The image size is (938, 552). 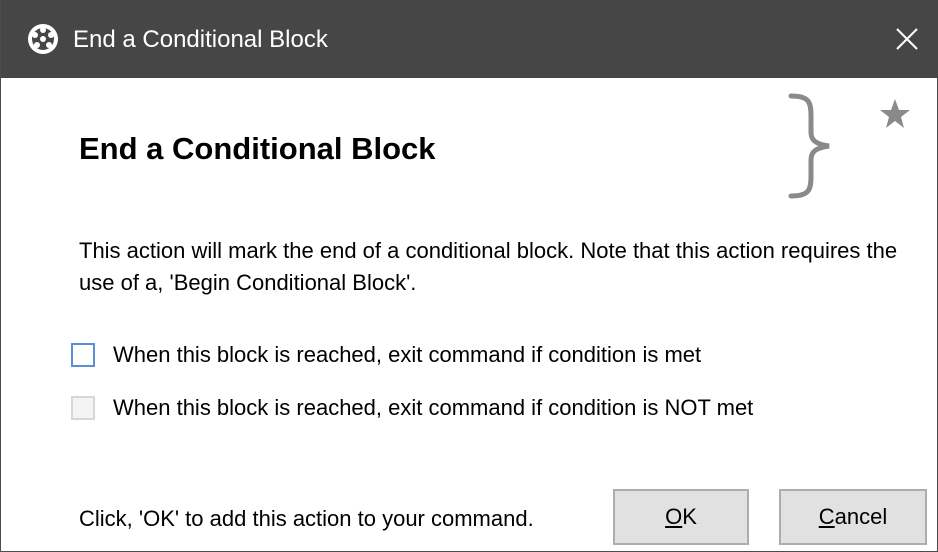 What do you see at coordinates (200, 39) in the screenshot?
I see `window-title: End a Conditional Block` at bounding box center [200, 39].